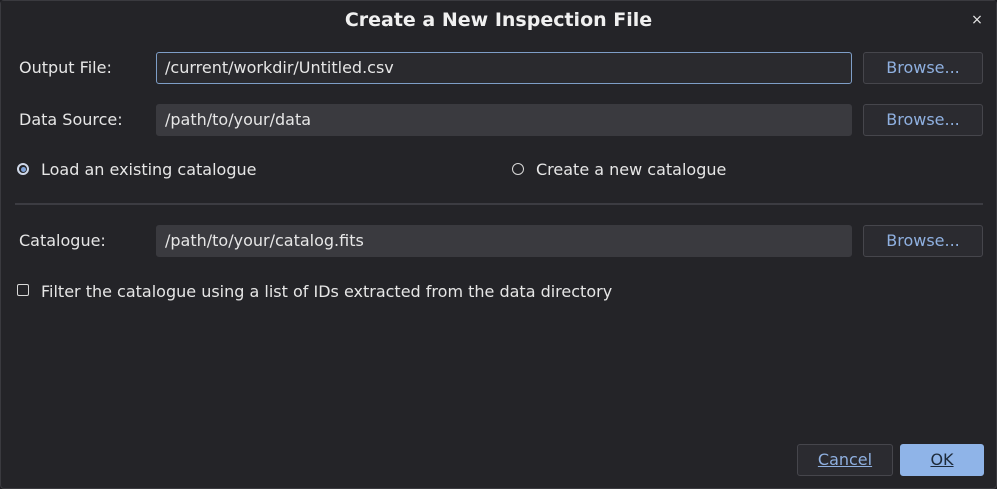 The width and height of the screenshot is (997, 489). What do you see at coordinates (71, 119) in the screenshot?
I see `data-source-label: Data Source:` at bounding box center [71, 119].